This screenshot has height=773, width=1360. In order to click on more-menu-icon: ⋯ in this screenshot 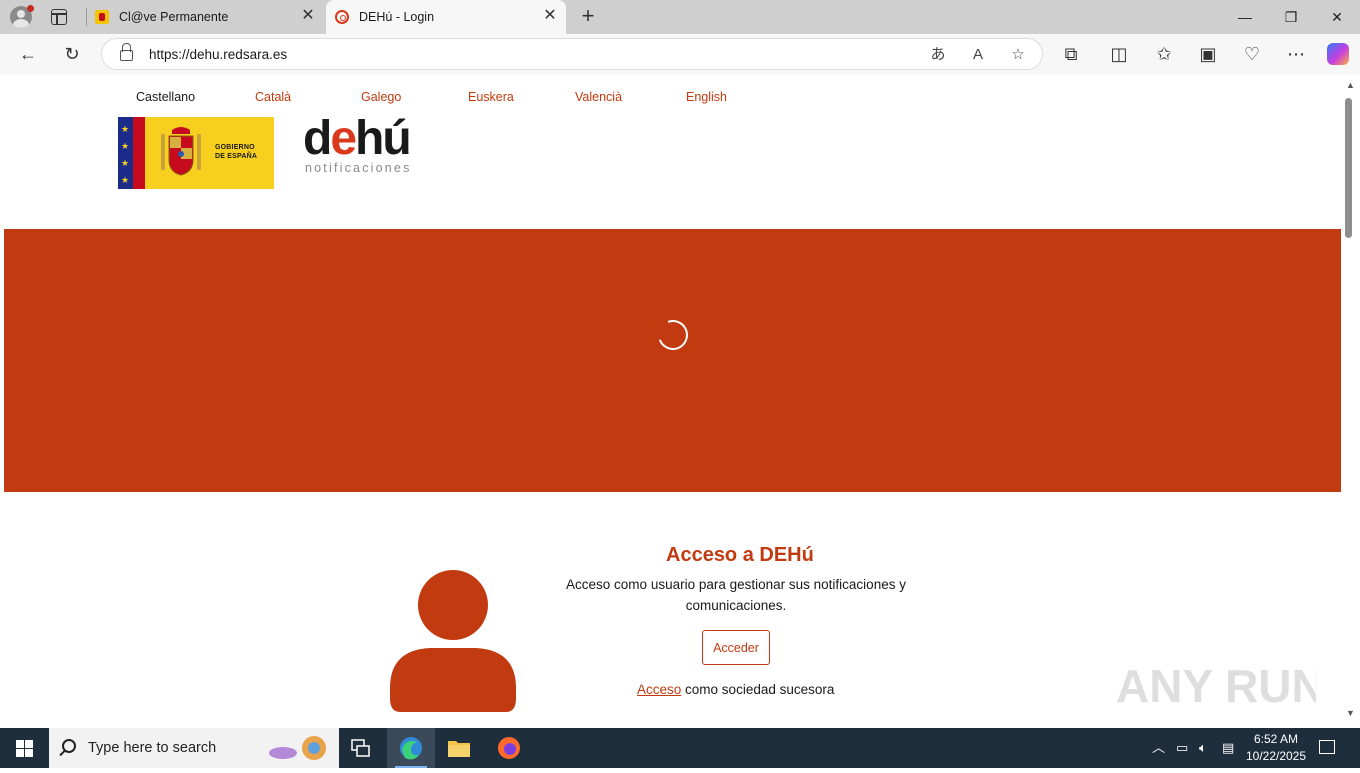, I will do `click(1296, 54)`.